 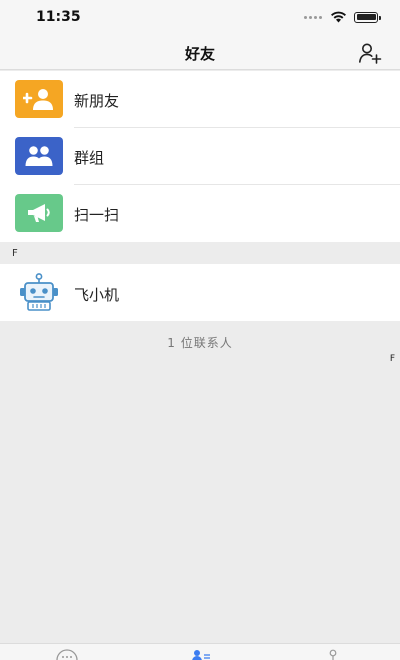 I want to click on robot-icon, so click(x=39, y=292).